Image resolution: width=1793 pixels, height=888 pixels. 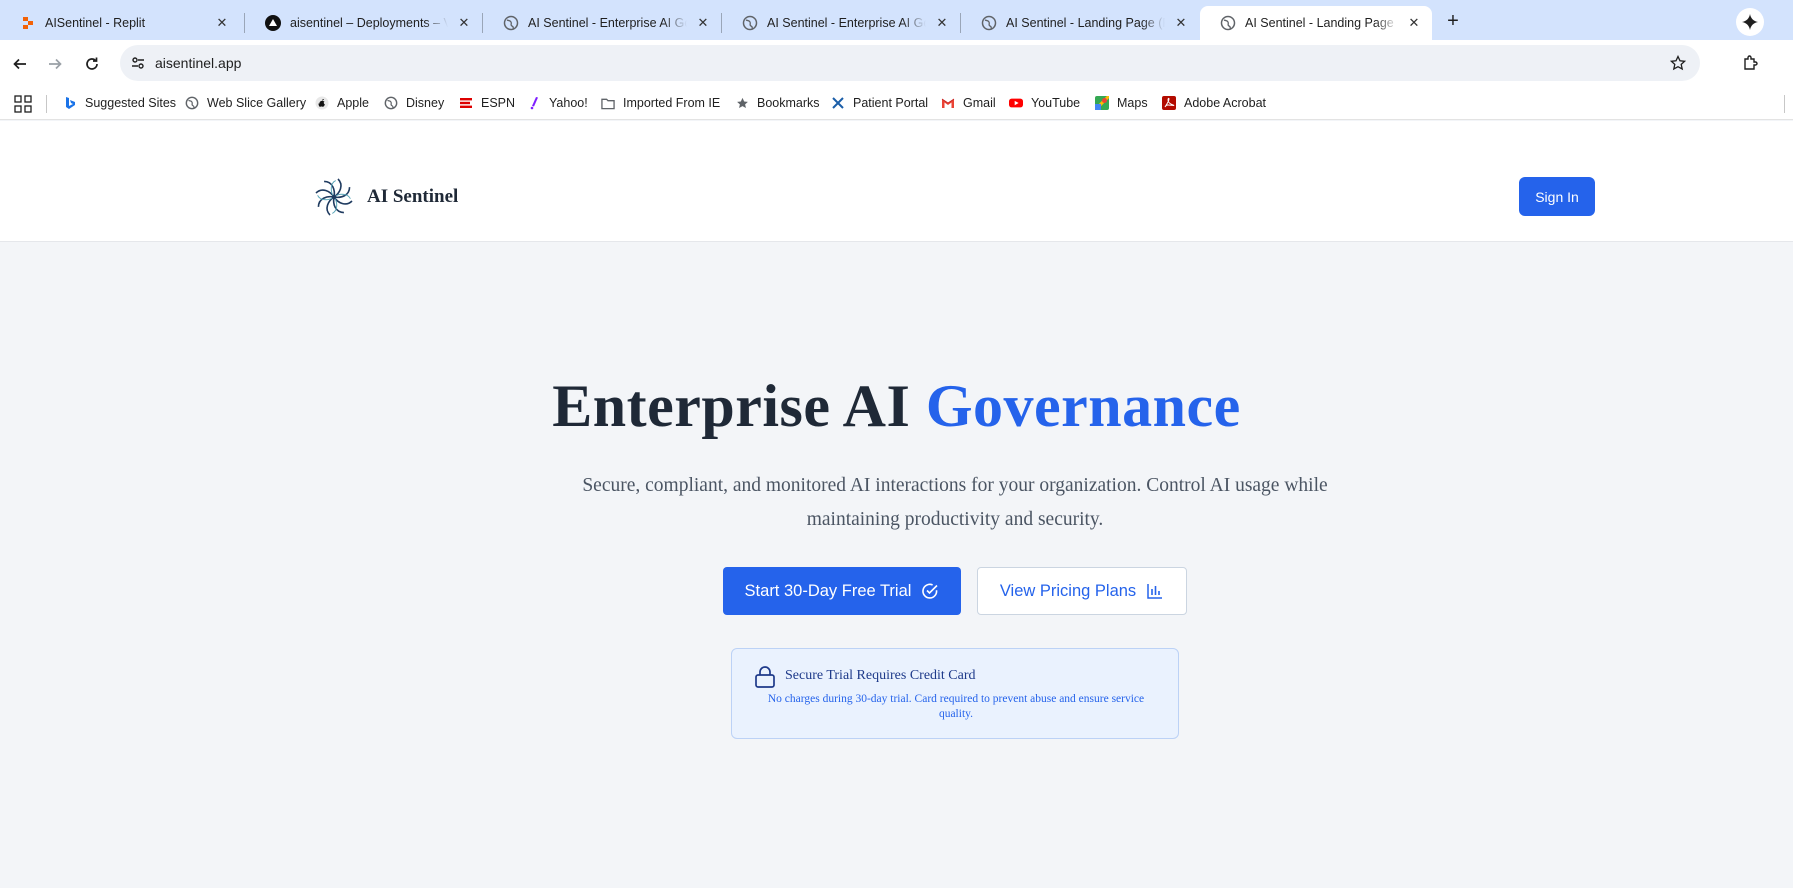 I want to click on bookmark-apple: Apple, so click(x=342, y=103).